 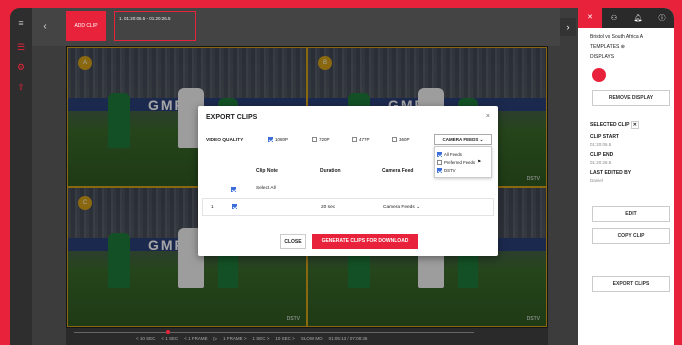 I want to click on selected-clip-text: SELECTED CLIP, so click(x=610, y=125).